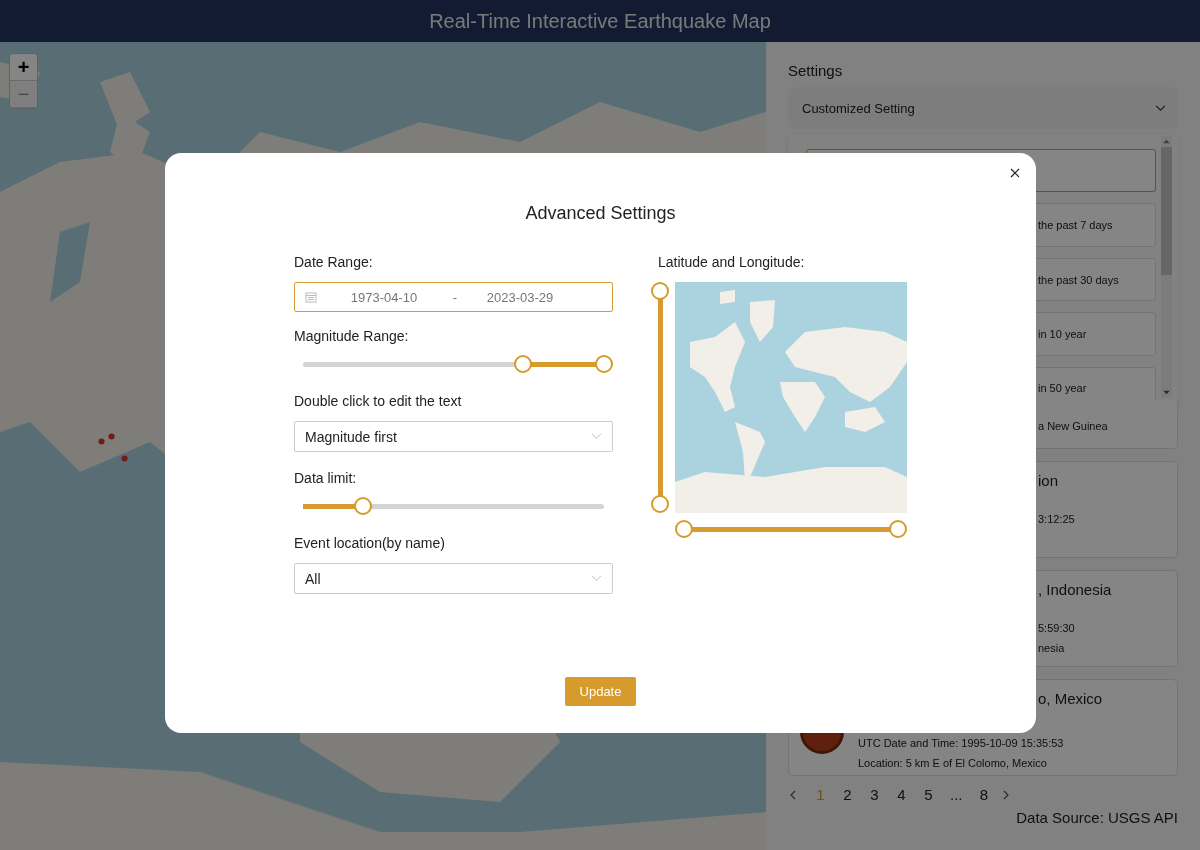 The image size is (1200, 850). I want to click on page-button: 2, so click(847, 794).